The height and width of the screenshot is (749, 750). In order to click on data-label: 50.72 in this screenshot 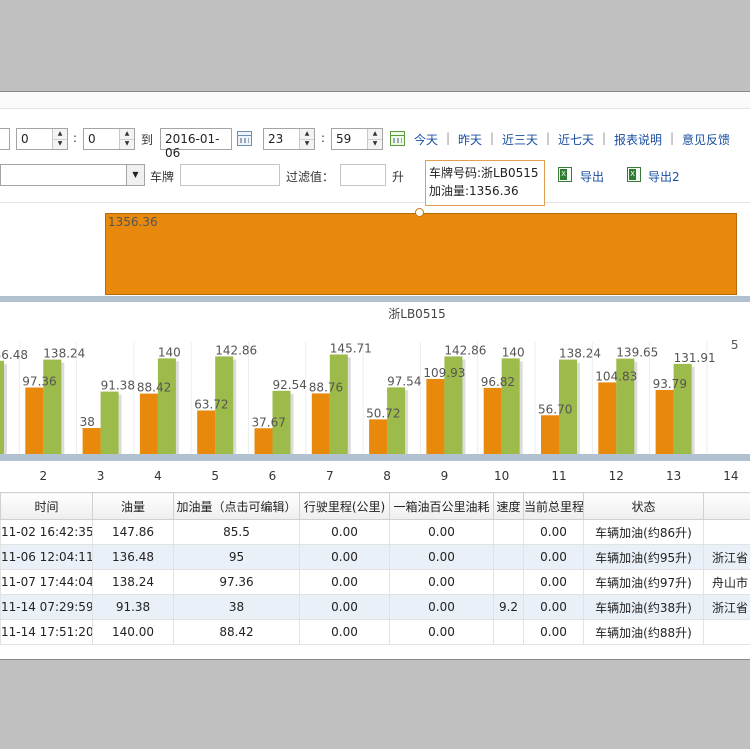, I will do `click(383, 413)`.